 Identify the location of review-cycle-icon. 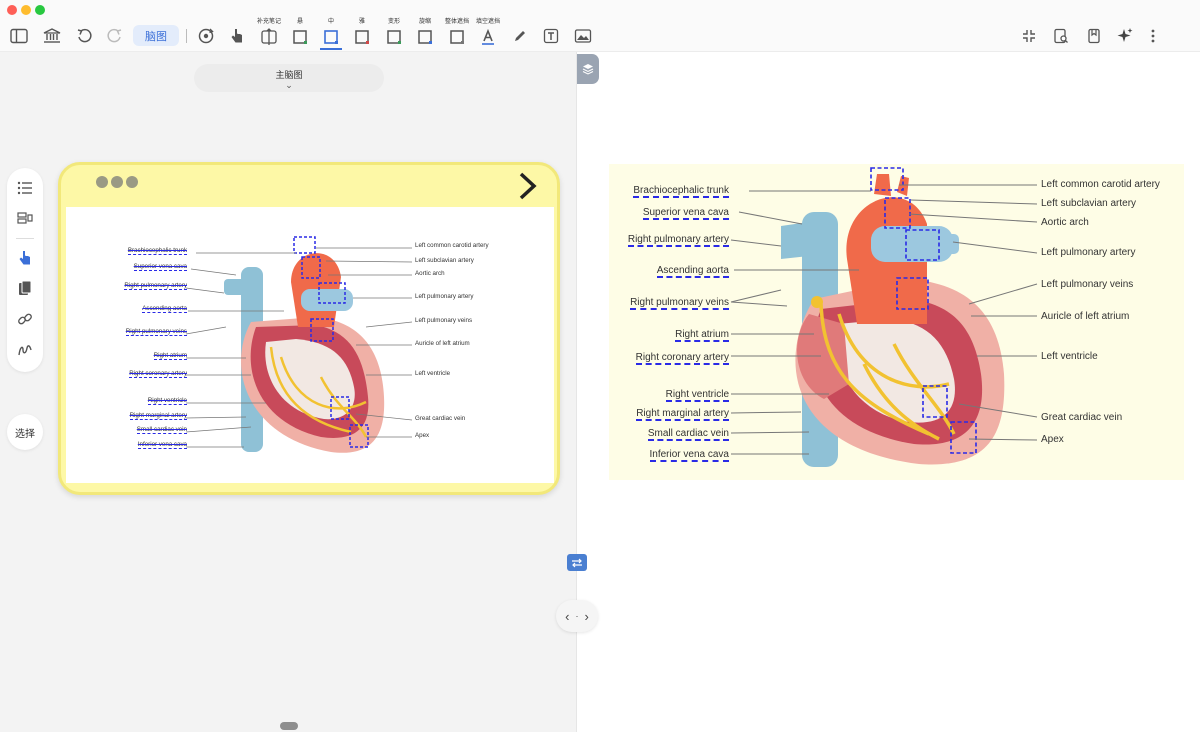
(206, 36).